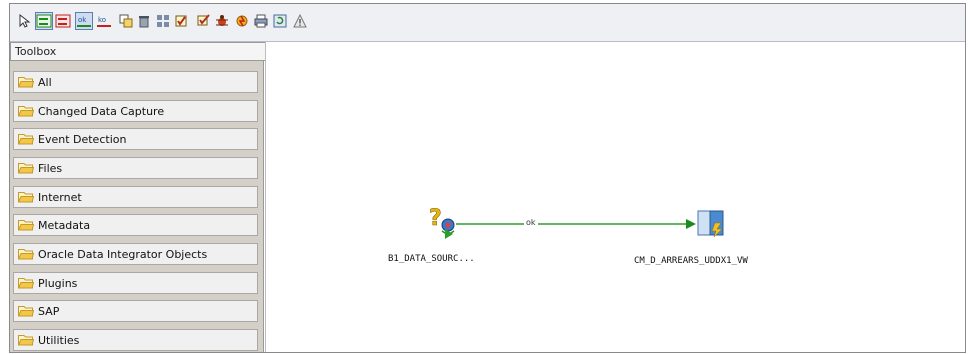 The height and width of the screenshot is (354, 974). What do you see at coordinates (135, 283) in the screenshot?
I see `toolbox-item-plugins: Plugins` at bounding box center [135, 283].